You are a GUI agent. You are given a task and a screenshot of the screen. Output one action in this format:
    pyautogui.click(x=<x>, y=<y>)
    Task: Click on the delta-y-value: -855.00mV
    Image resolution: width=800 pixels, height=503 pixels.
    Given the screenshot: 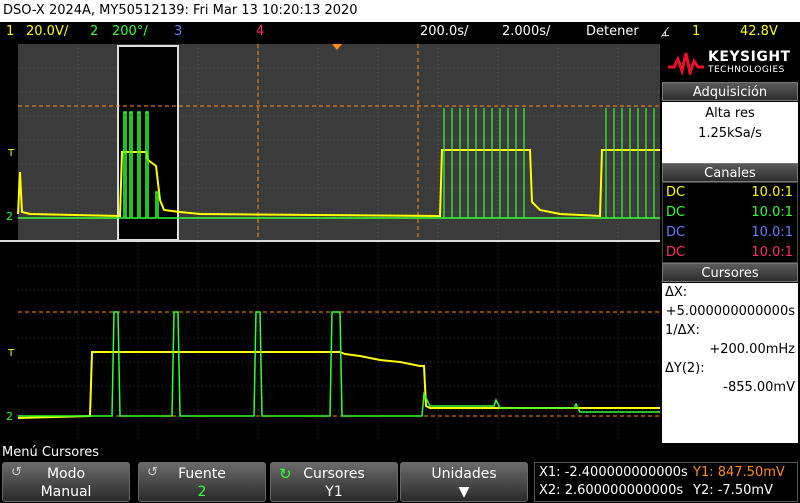 What is the action you would take?
    pyautogui.click(x=759, y=387)
    